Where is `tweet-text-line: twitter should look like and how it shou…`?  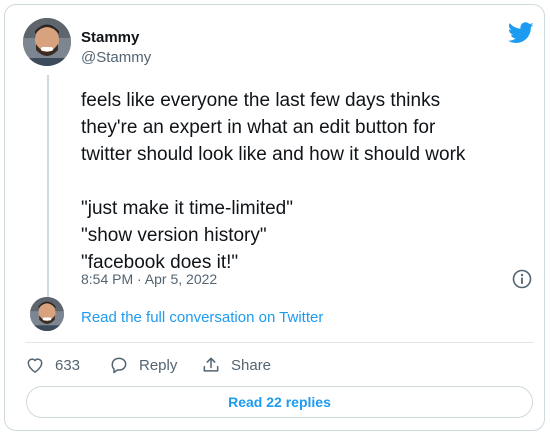 tweet-text-line: twitter should look like and how it shou… is located at coordinates (273, 154).